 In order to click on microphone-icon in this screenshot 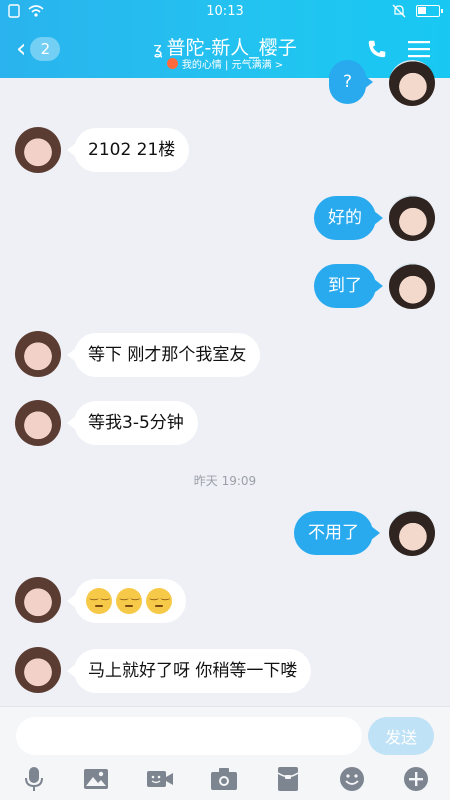, I will do `click(34, 779)`.